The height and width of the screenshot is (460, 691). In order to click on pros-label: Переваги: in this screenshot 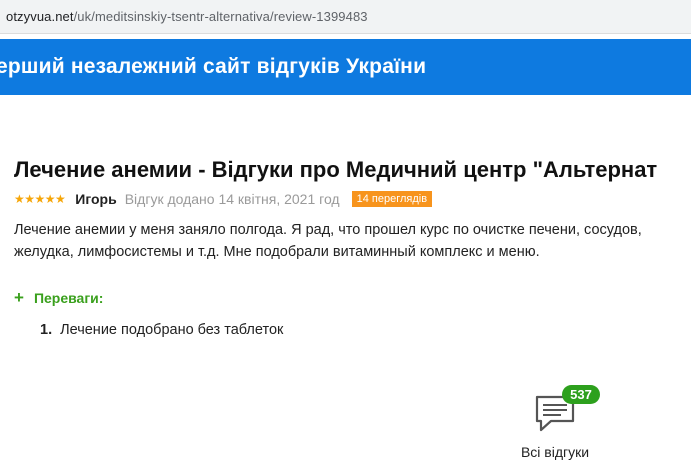, I will do `click(68, 298)`.